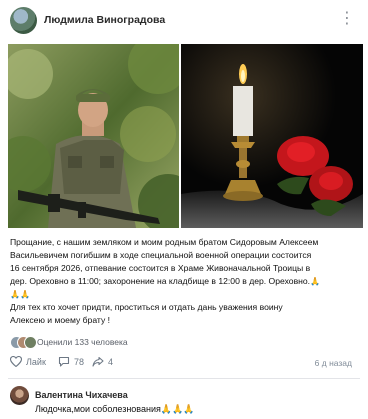 This screenshot has width=368, height=419. What do you see at coordinates (82, 342) in the screenshot?
I see `rated-label: Оценили 133 человека` at bounding box center [82, 342].